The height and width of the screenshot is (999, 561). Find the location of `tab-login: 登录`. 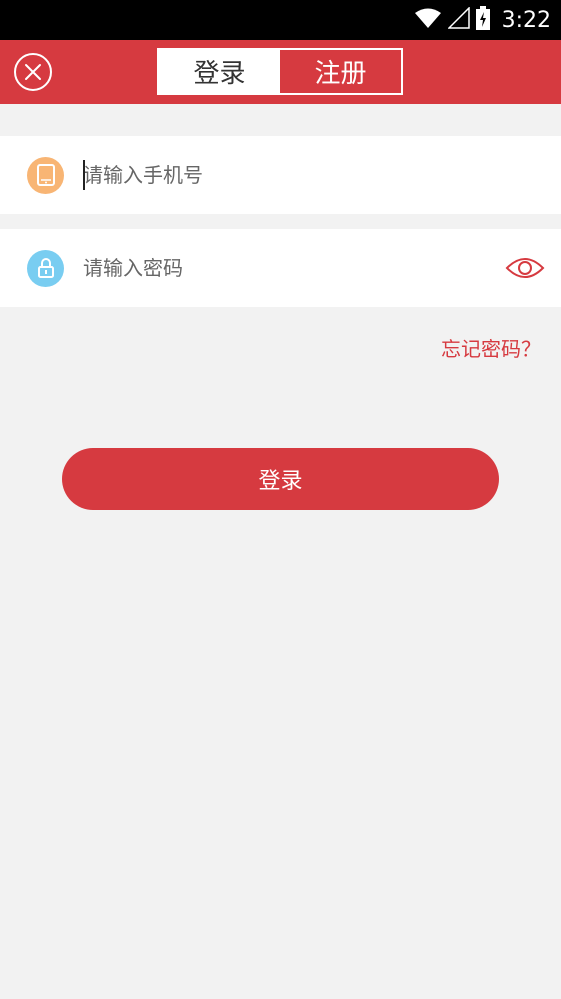

tab-login: 登录 is located at coordinates (219, 71).